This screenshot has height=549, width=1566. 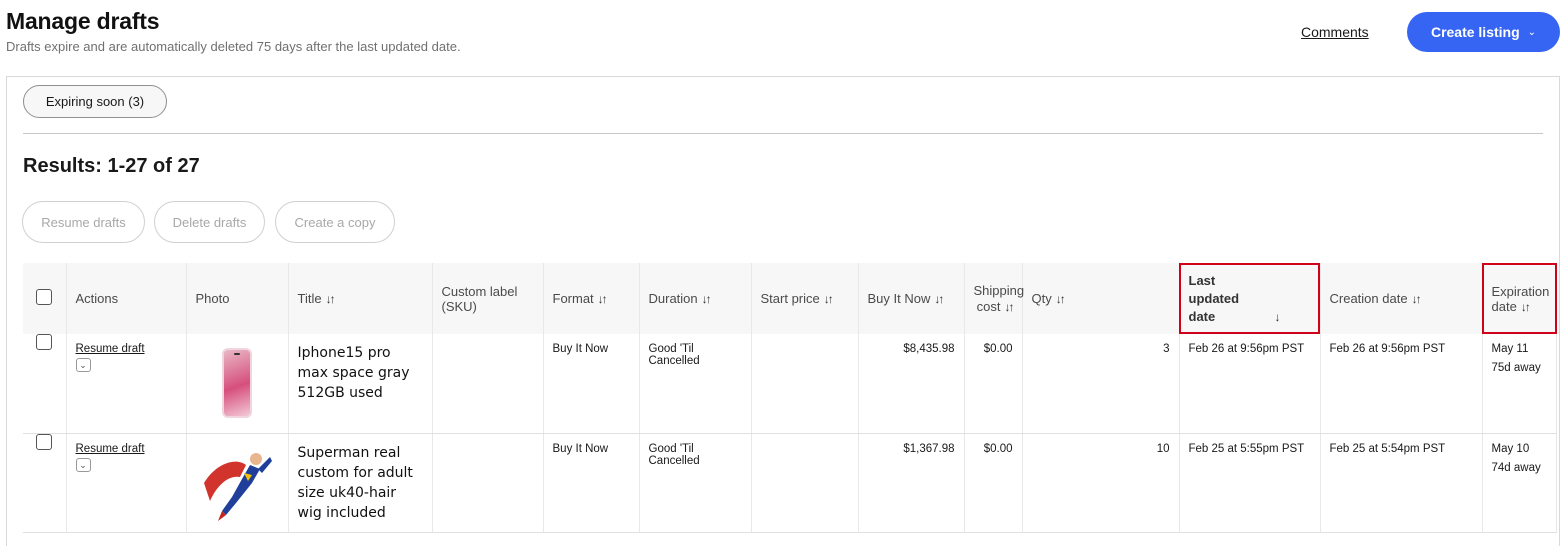 I want to click on creation-cell: Feb 26 at 9:56pm PST, so click(x=1401, y=384).